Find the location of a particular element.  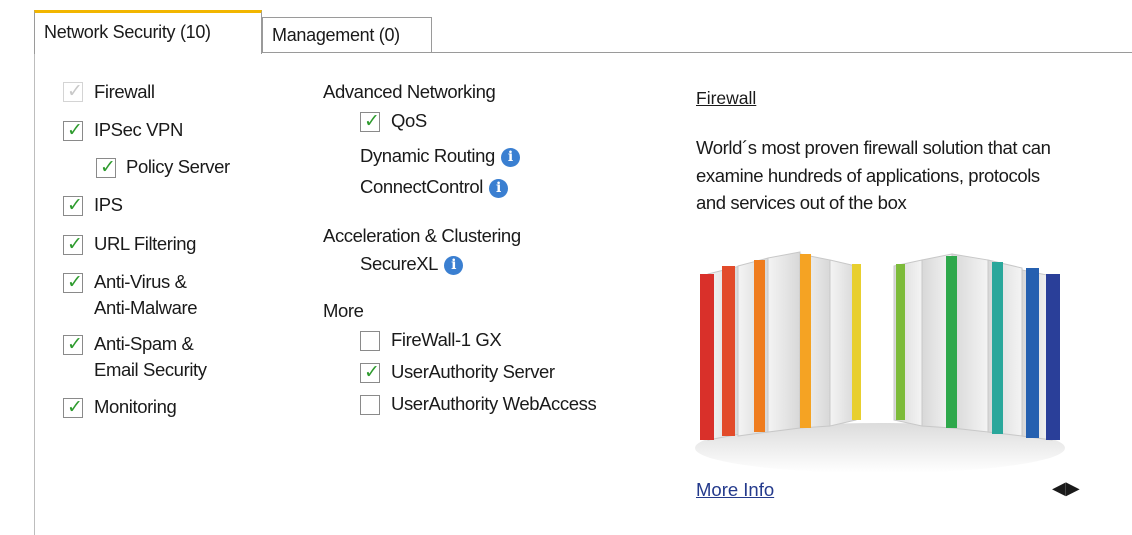

anti-spam-label-line1: Anti-Spam & is located at coordinates (144, 343).